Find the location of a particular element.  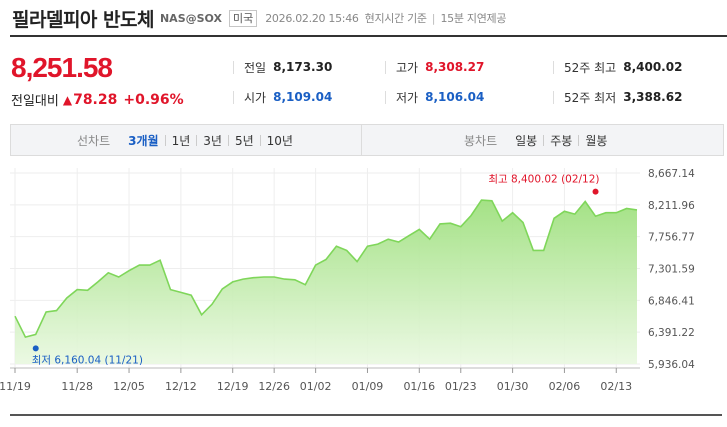

line-chart-tabs: 선차트 3개월 1년 3년 5년 10년 is located at coordinates (188, 140).